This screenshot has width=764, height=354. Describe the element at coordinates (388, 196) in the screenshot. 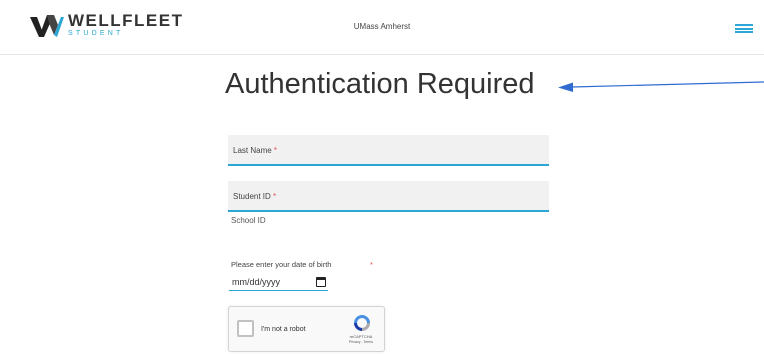

I see `student-id-field: Student ID *` at that location.